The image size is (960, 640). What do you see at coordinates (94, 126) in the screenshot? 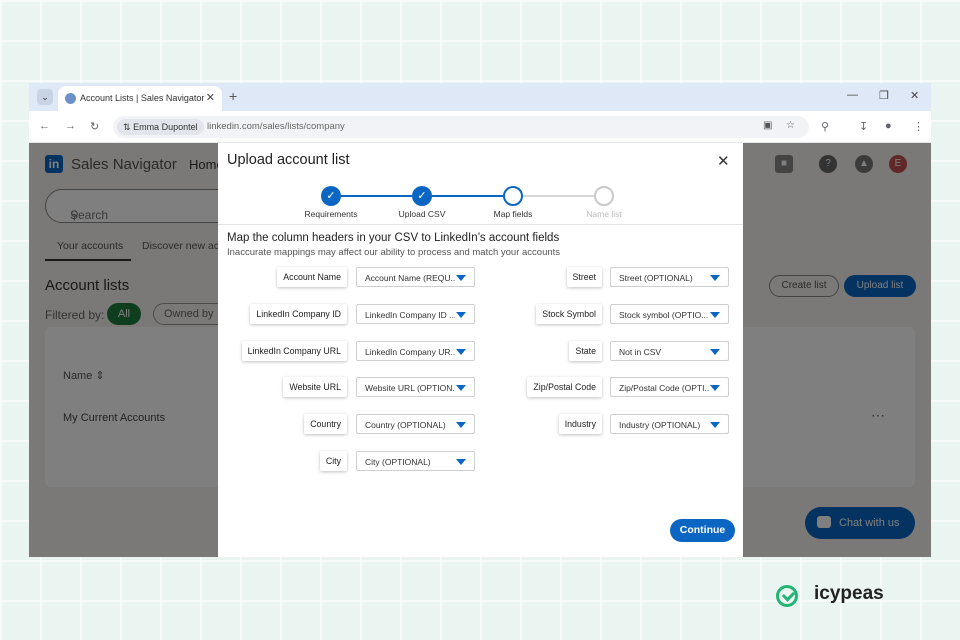
I see `reload-icon: ↻` at bounding box center [94, 126].